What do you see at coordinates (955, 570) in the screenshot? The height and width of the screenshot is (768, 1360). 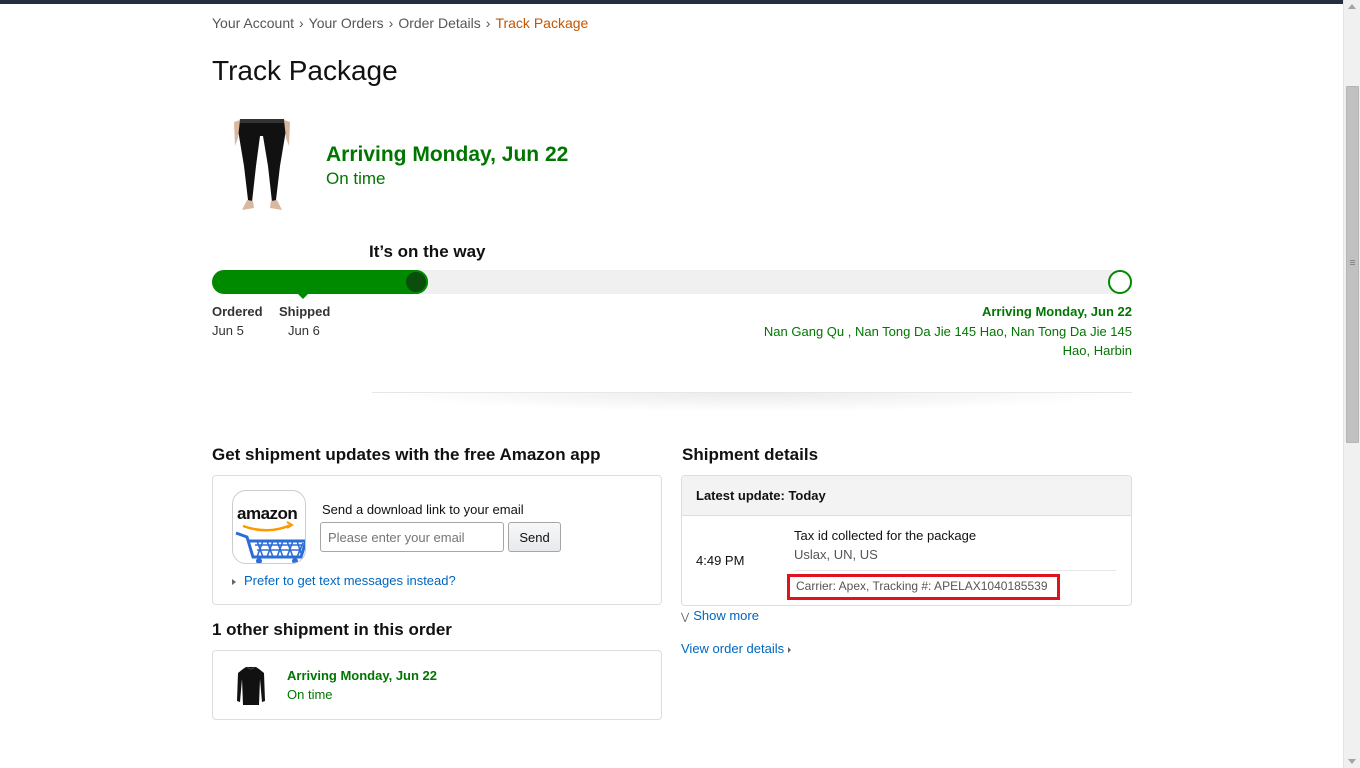 I see `event-separator` at bounding box center [955, 570].